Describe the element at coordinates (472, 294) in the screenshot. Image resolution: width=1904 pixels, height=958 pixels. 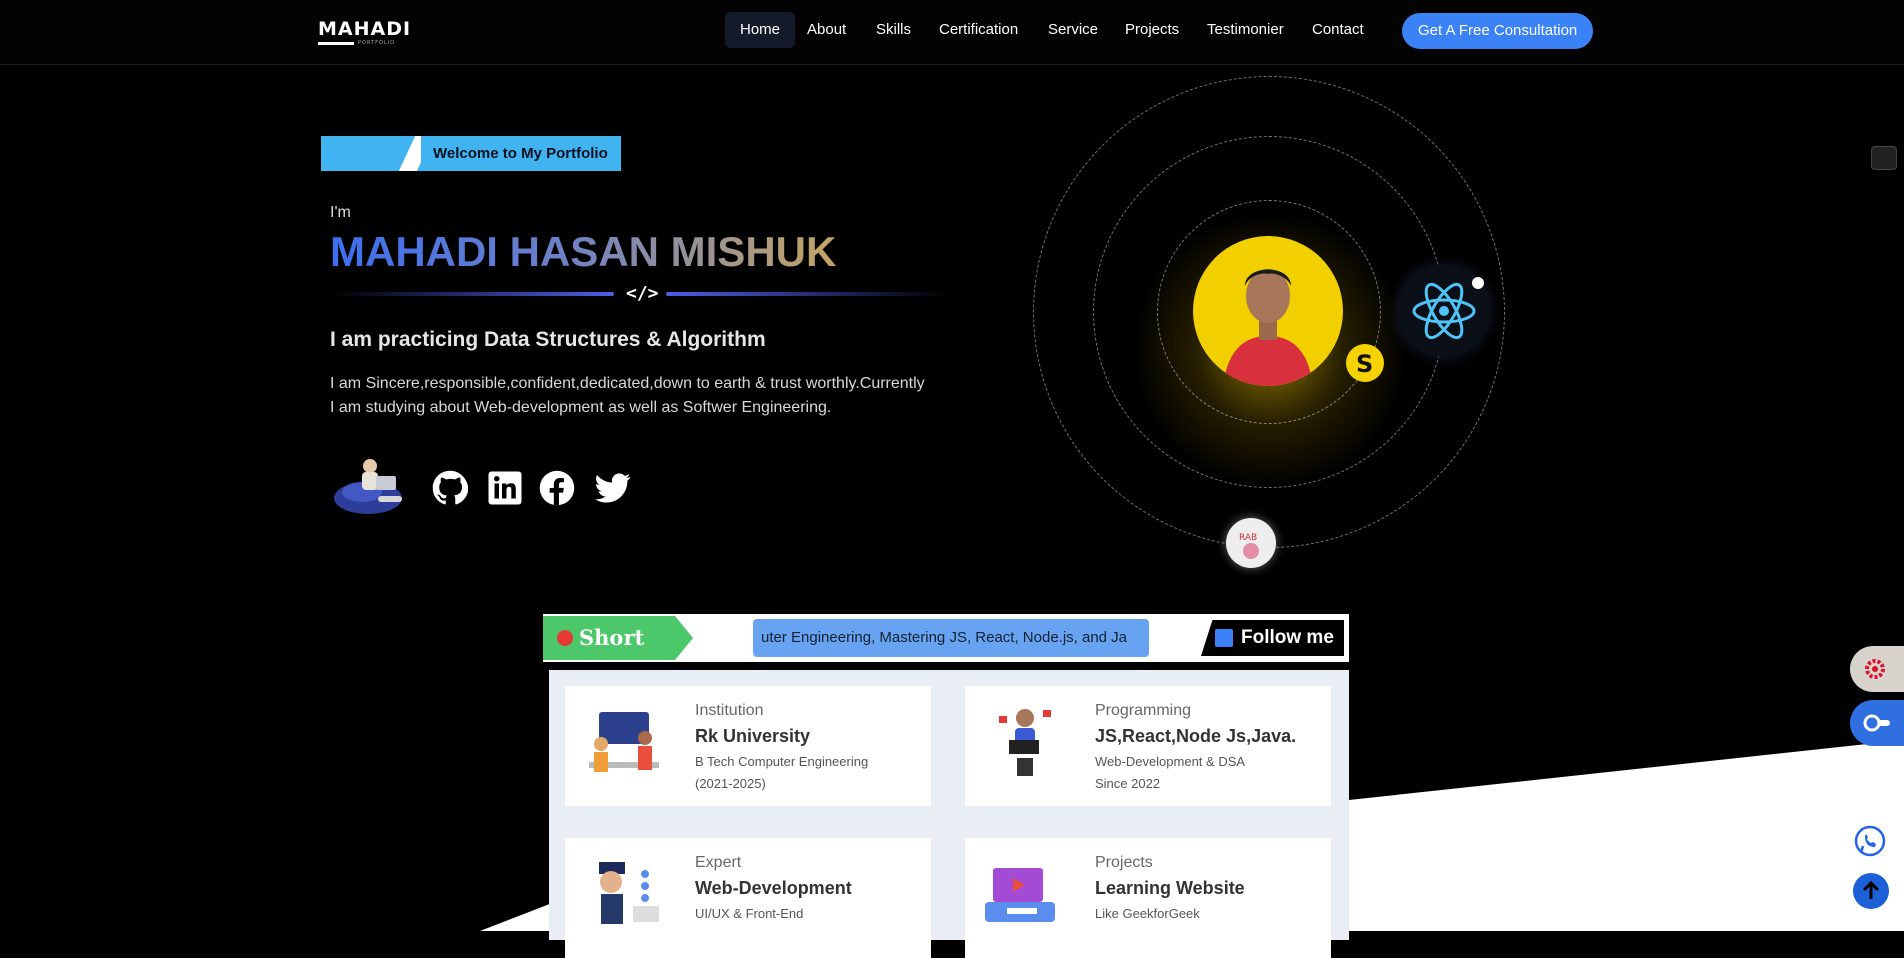
I see `divider-left` at that location.